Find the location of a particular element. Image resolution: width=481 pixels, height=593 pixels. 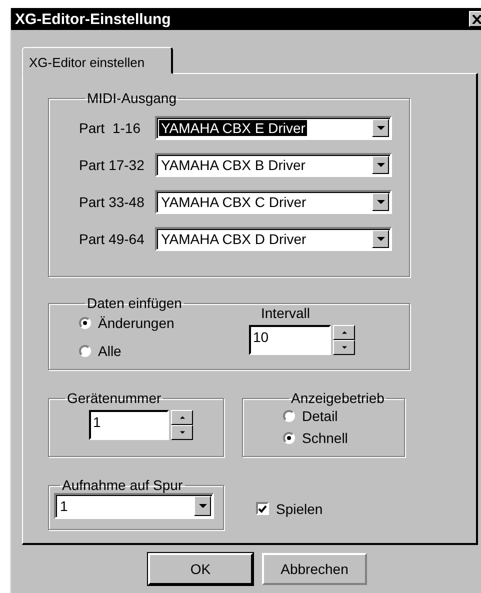

close-icon is located at coordinates (476, 19).